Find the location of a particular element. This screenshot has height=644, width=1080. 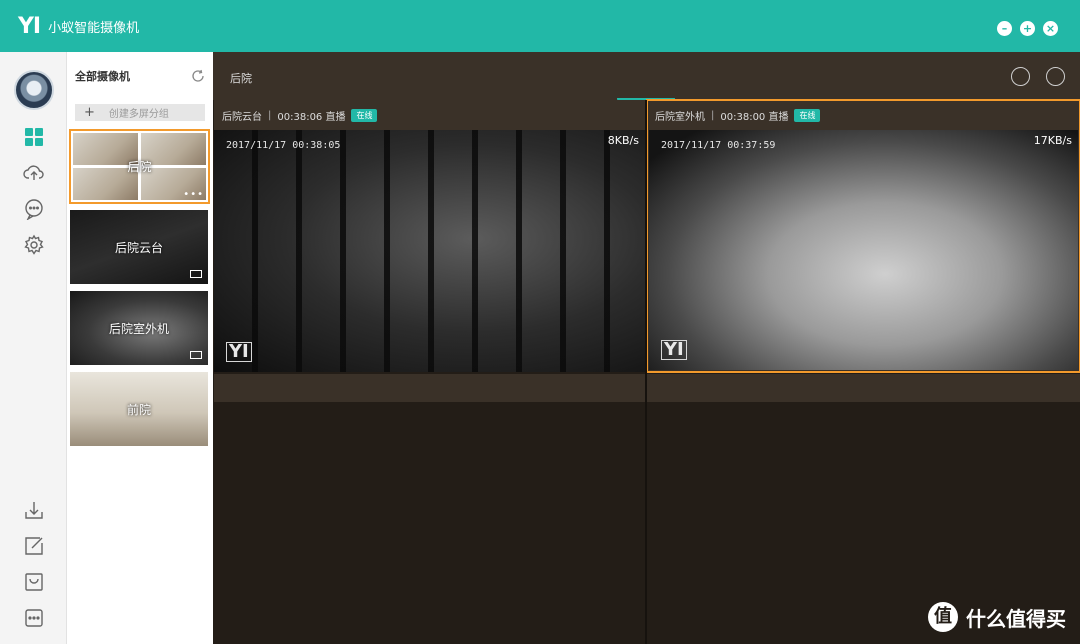

site-watermark-text: 什么值得买 is located at coordinates (1016, 618).